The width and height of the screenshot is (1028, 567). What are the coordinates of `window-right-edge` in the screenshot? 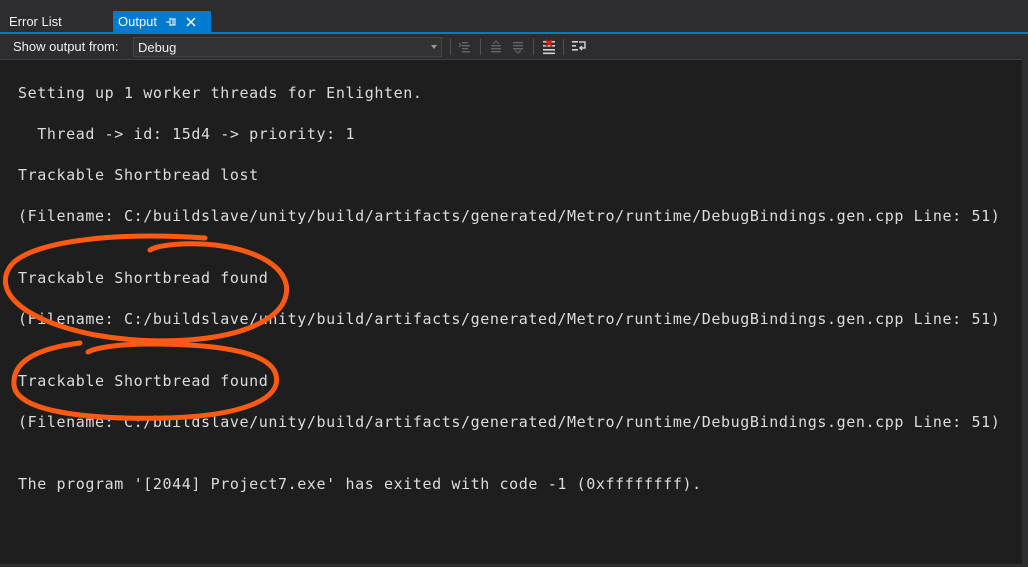 It's located at (1025, 300).